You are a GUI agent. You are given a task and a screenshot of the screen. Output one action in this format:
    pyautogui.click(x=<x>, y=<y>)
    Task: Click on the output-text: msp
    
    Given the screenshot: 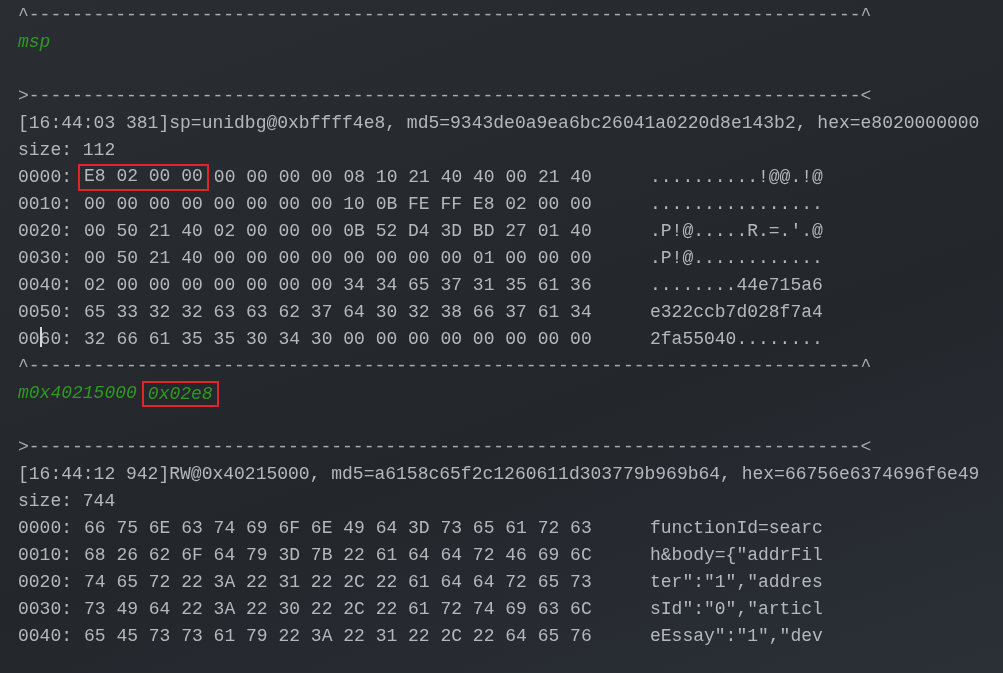 What is the action you would take?
    pyautogui.click(x=34, y=42)
    